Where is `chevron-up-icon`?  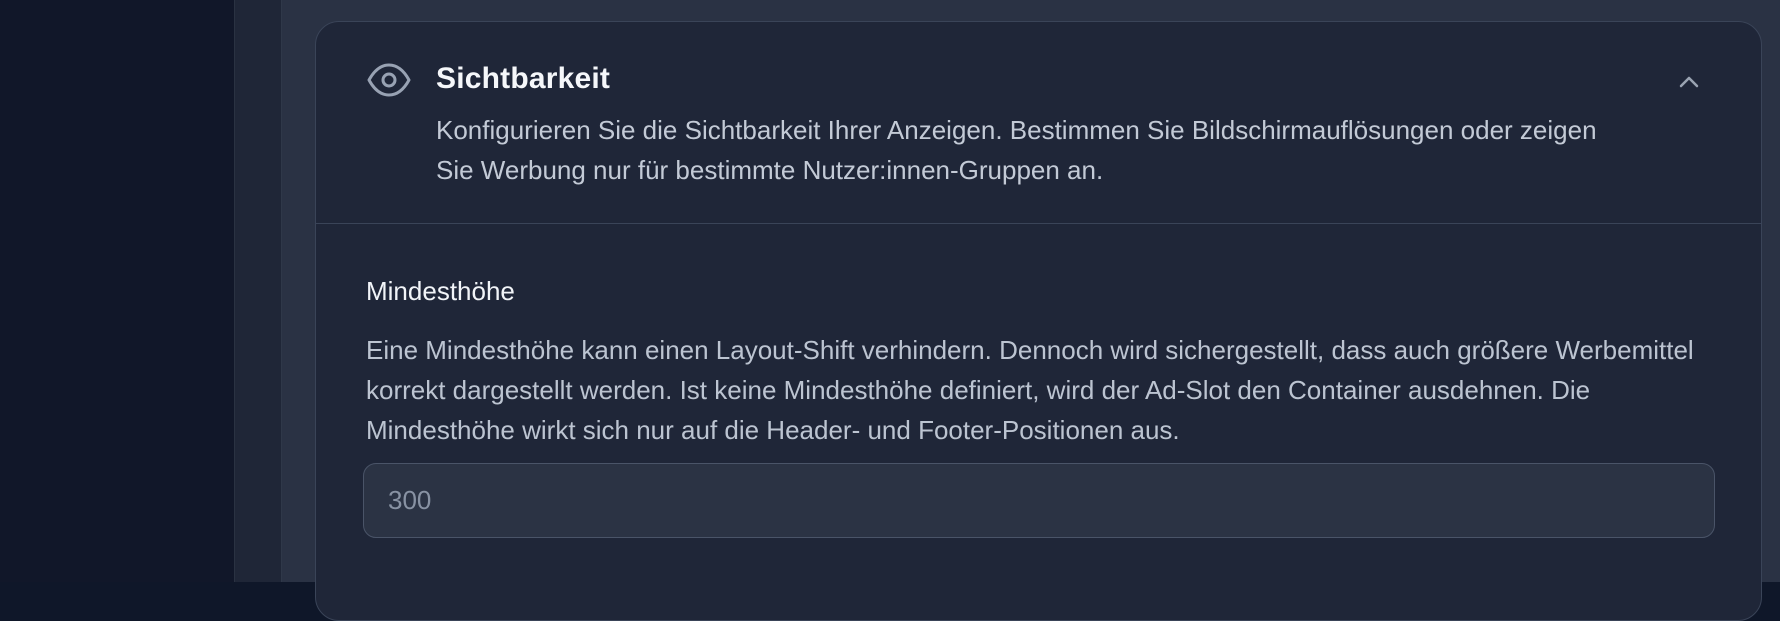 chevron-up-icon is located at coordinates (1689, 82).